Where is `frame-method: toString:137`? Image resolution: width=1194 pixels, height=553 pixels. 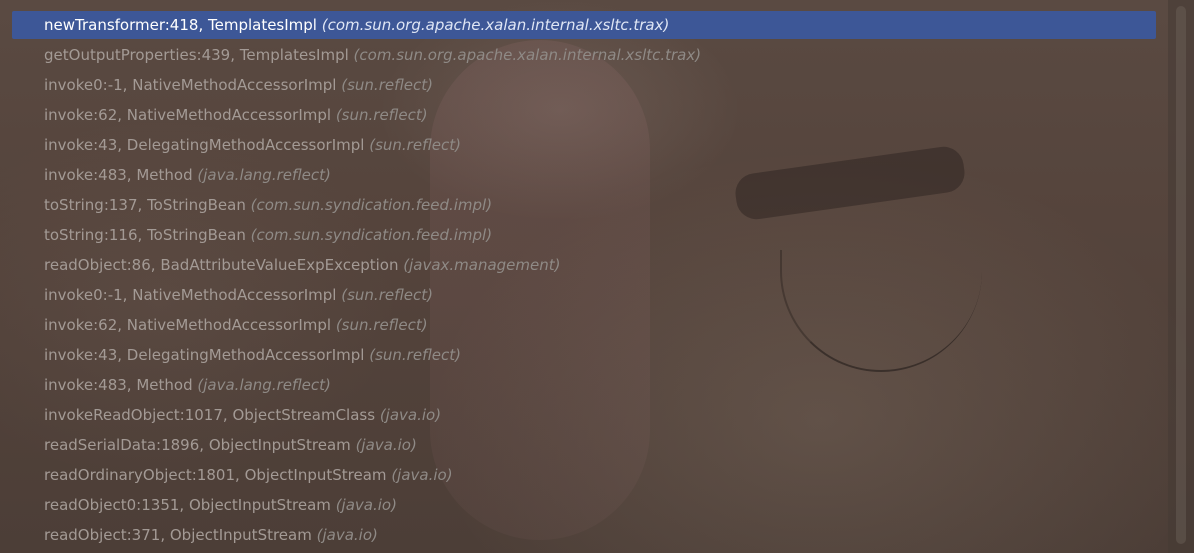 frame-method: toString:137 is located at coordinates (91, 205).